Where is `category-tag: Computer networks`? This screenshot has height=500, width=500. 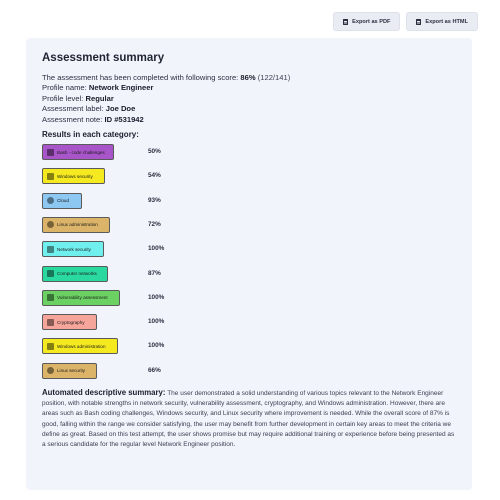 category-tag: Computer networks is located at coordinates (75, 273).